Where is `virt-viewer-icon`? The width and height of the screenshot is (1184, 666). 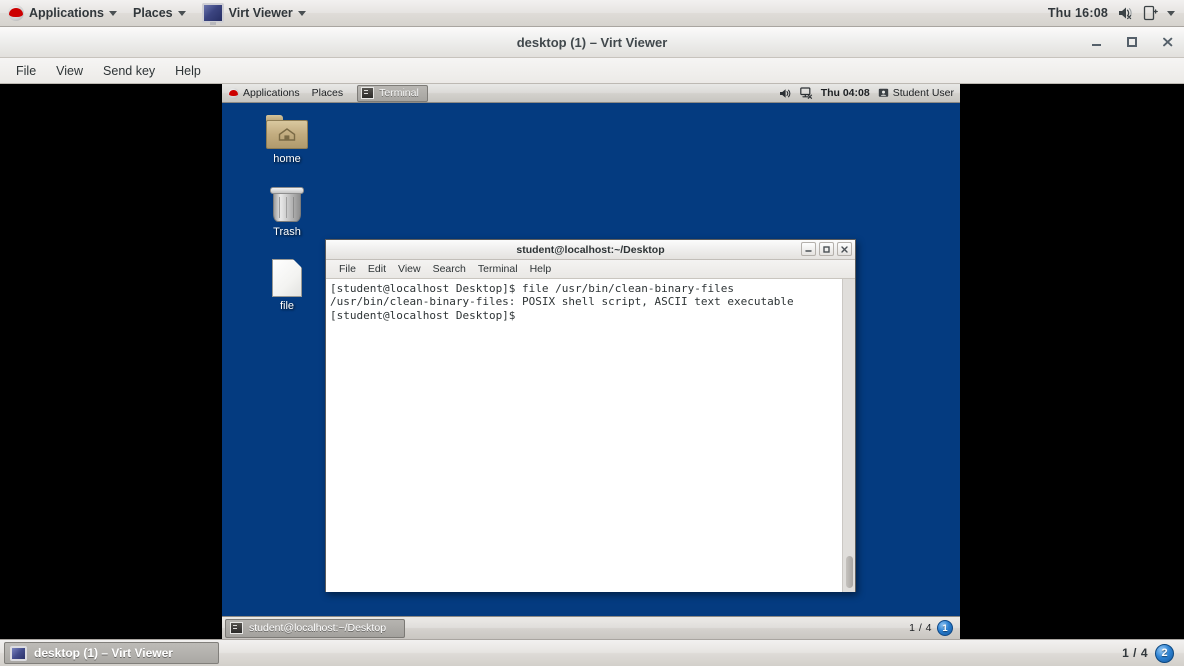 virt-viewer-icon is located at coordinates (212, 14).